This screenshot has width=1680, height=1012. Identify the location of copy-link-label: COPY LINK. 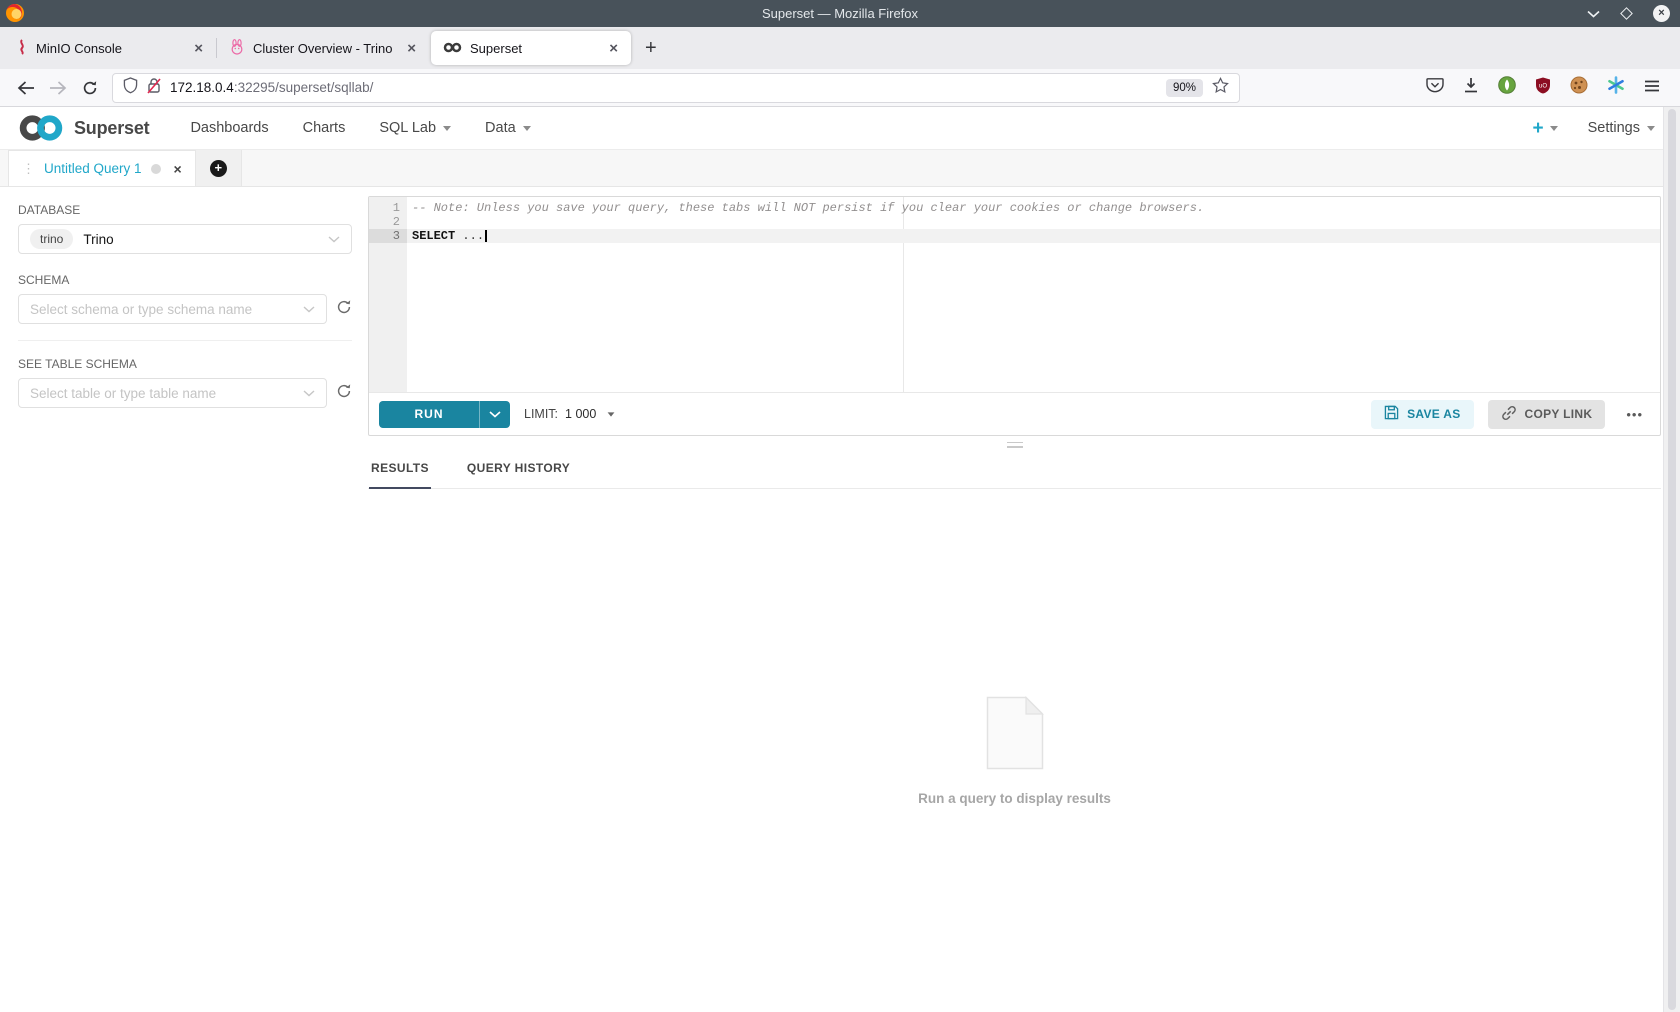
(1558, 414).